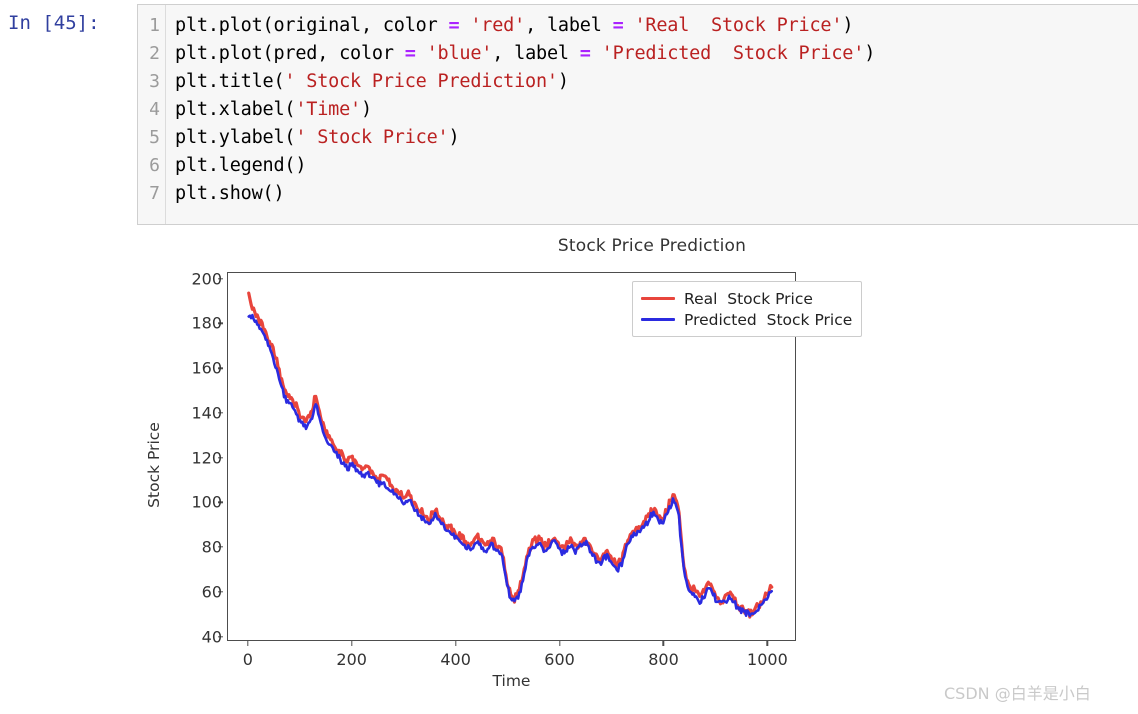  What do you see at coordinates (658, 319) in the screenshot?
I see `legend-swatch-predicted` at bounding box center [658, 319].